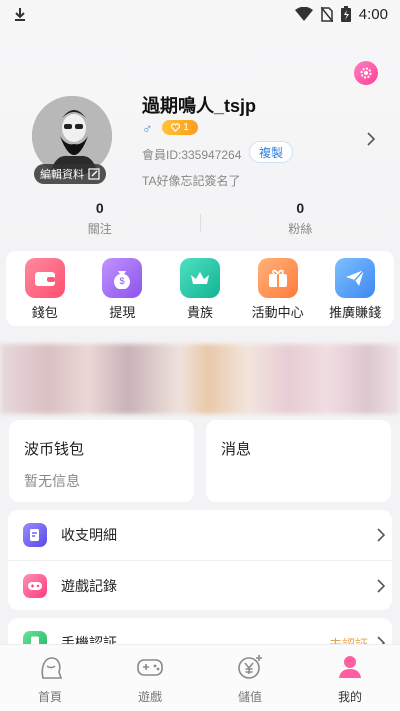 Image resolution: width=400 pixels, height=711 pixels. What do you see at coordinates (89, 585) in the screenshot?
I see `menu-item-label: 遊戲記錄` at bounding box center [89, 585].